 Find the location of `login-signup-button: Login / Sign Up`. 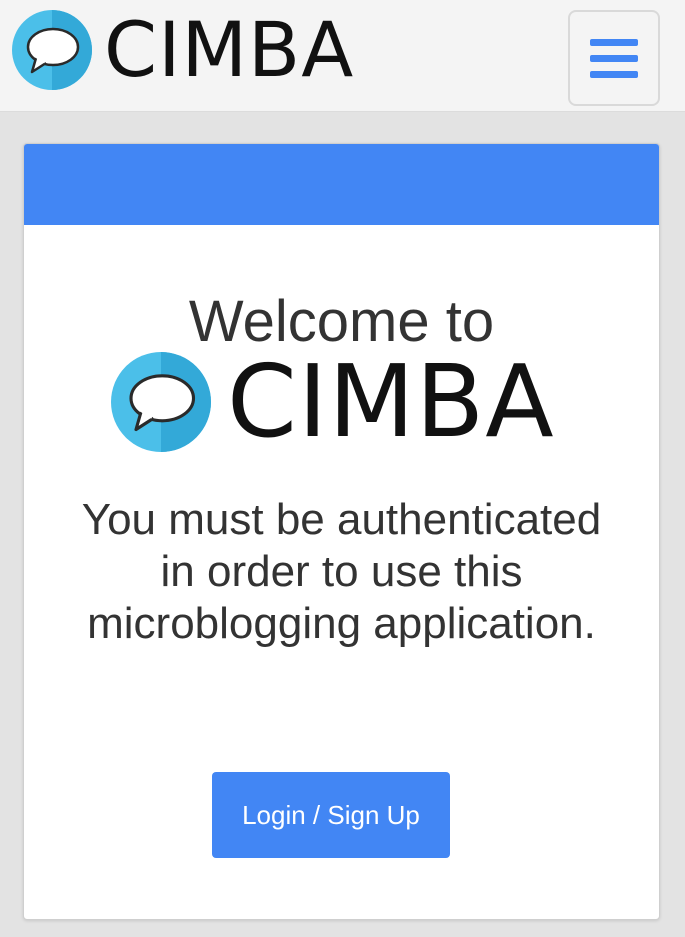

login-signup-button: Login / Sign Up is located at coordinates (331, 815).